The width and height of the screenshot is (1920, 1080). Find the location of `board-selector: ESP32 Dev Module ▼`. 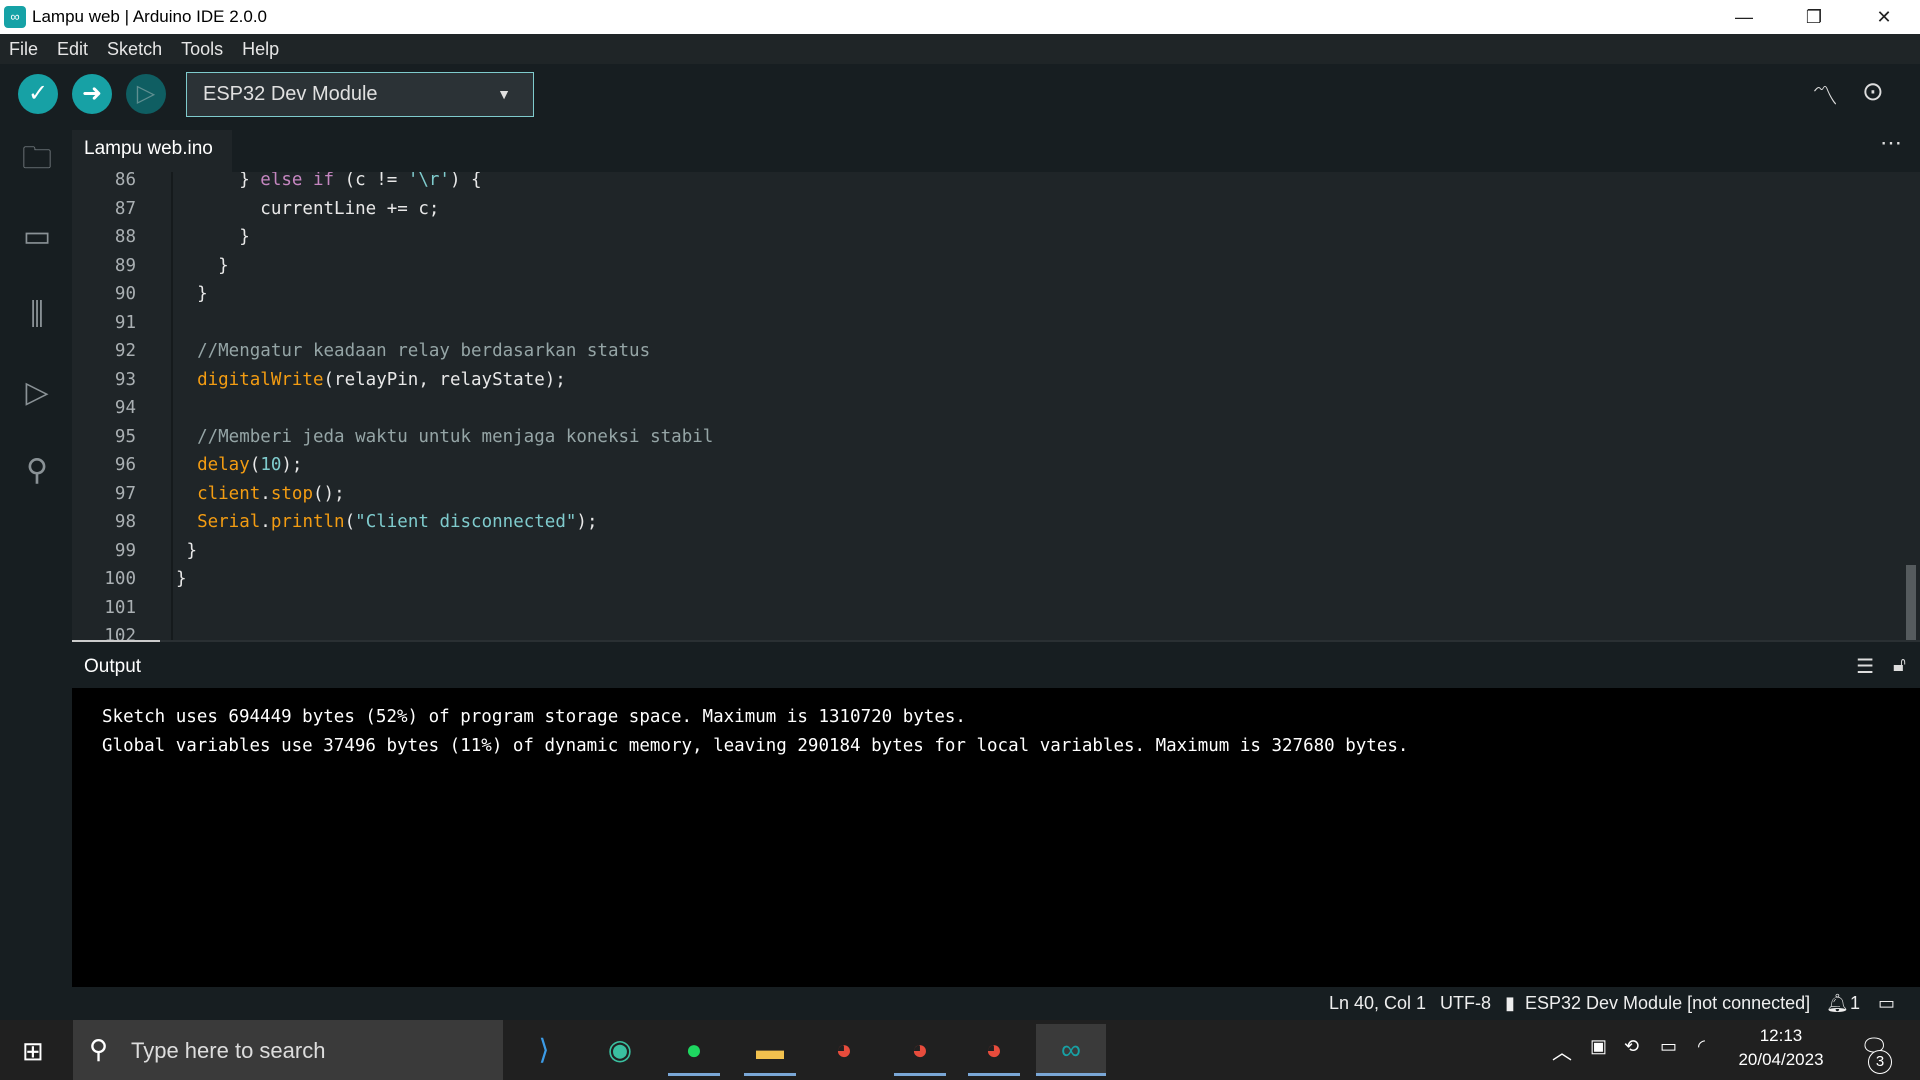

board-selector: ESP32 Dev Module ▼ is located at coordinates (360, 94).